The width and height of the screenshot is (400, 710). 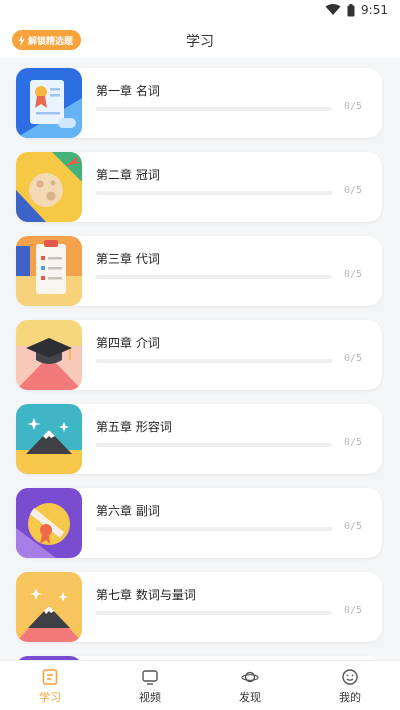 I want to click on graduation-cap-icon, so click(x=49, y=355).